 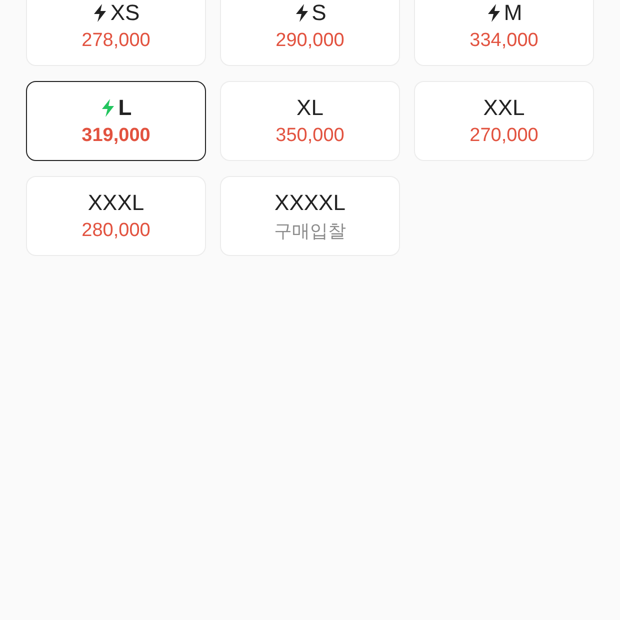 I want to click on size-label: L, so click(x=125, y=108).